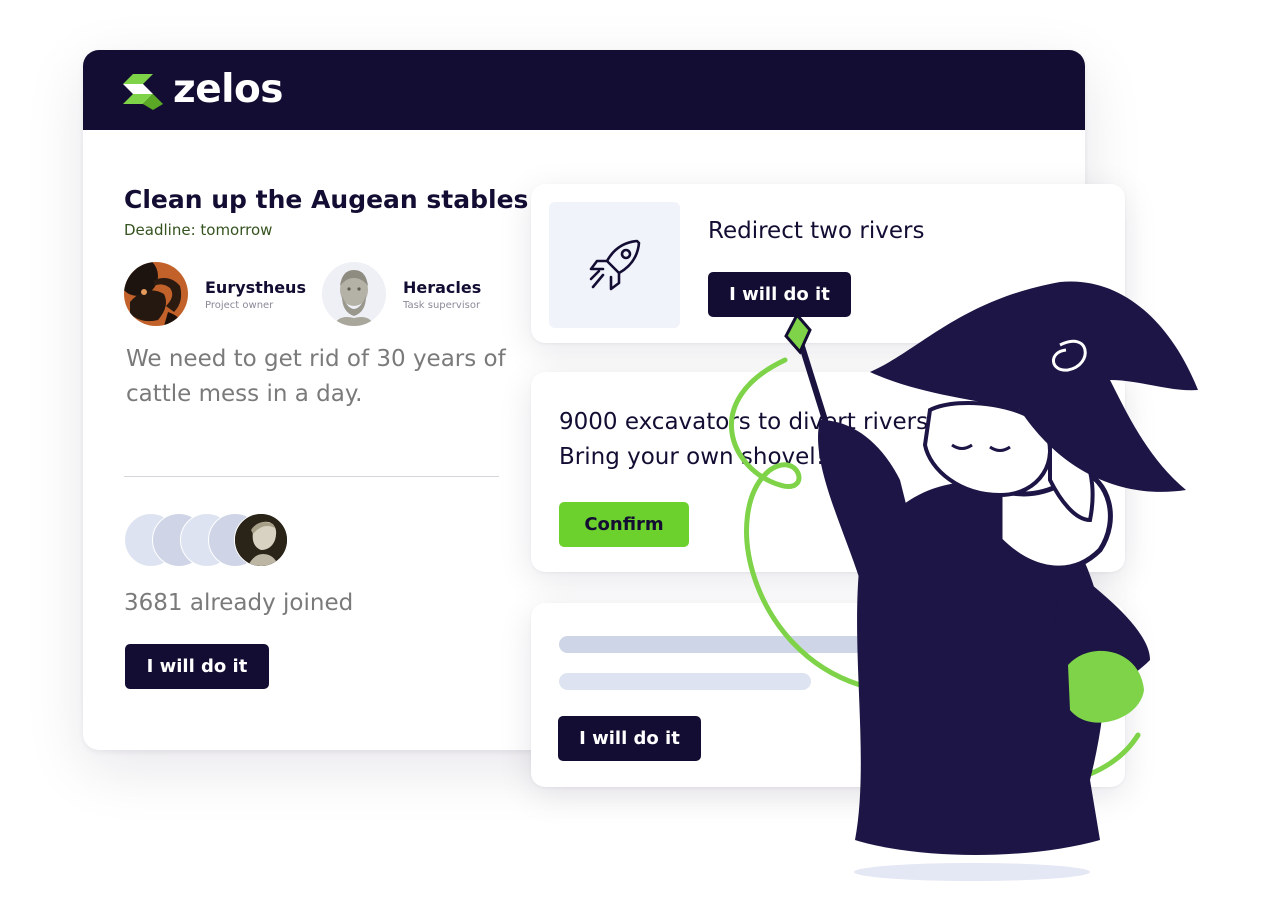  I want to click on task-title: Clean up the Augean stables, so click(326, 199).